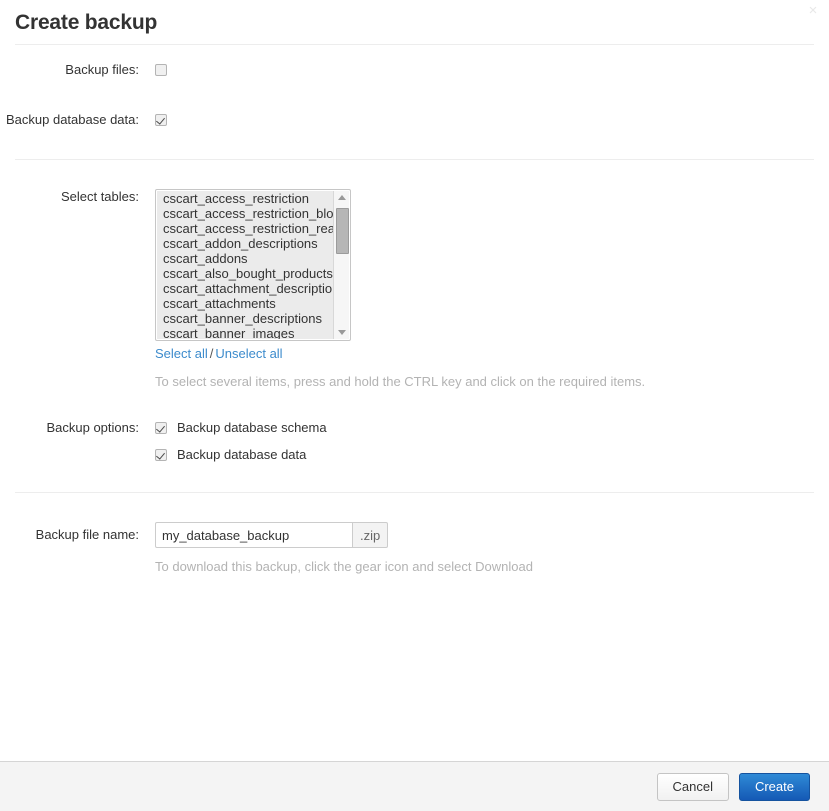  I want to click on list-item: cscart_access_restriction_block, so click(245, 213).